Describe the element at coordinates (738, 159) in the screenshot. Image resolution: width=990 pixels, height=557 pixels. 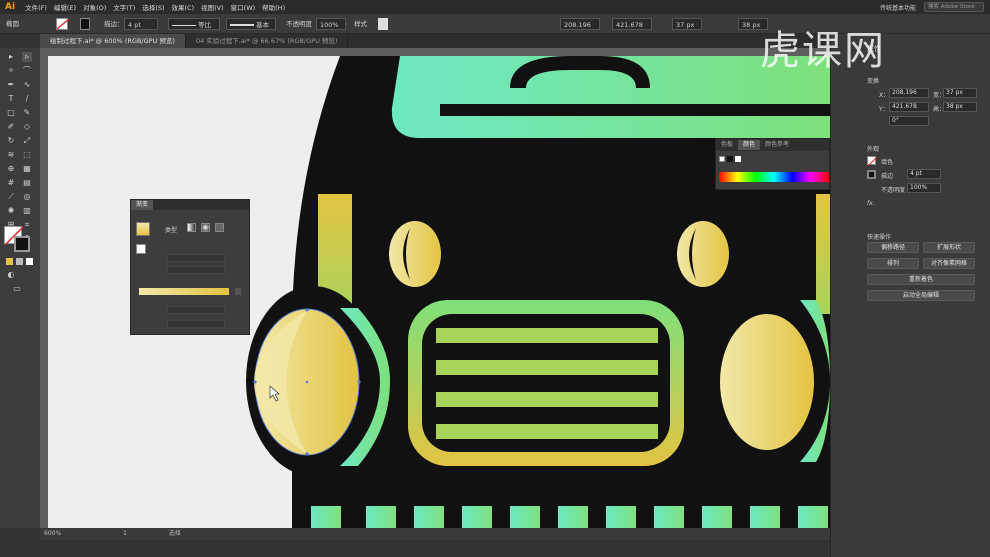
I see `color-white-swatch` at that location.